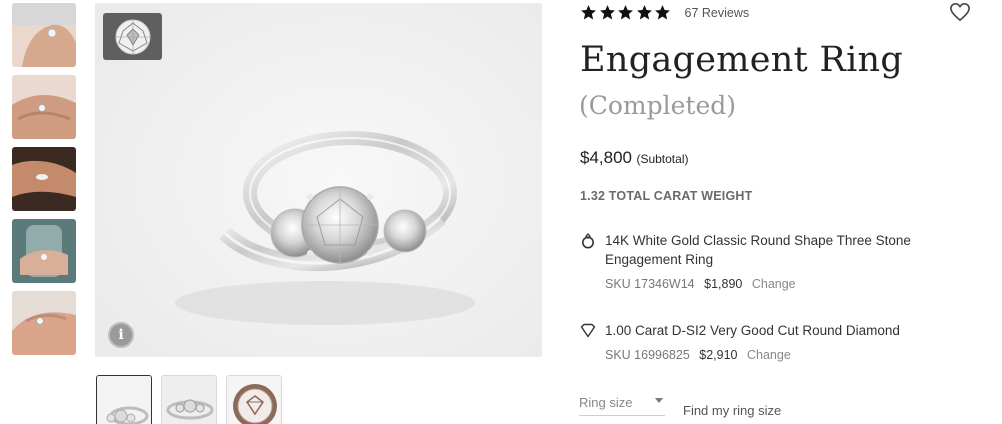  I want to click on rating-row: 67 Reviews, so click(664, 12).